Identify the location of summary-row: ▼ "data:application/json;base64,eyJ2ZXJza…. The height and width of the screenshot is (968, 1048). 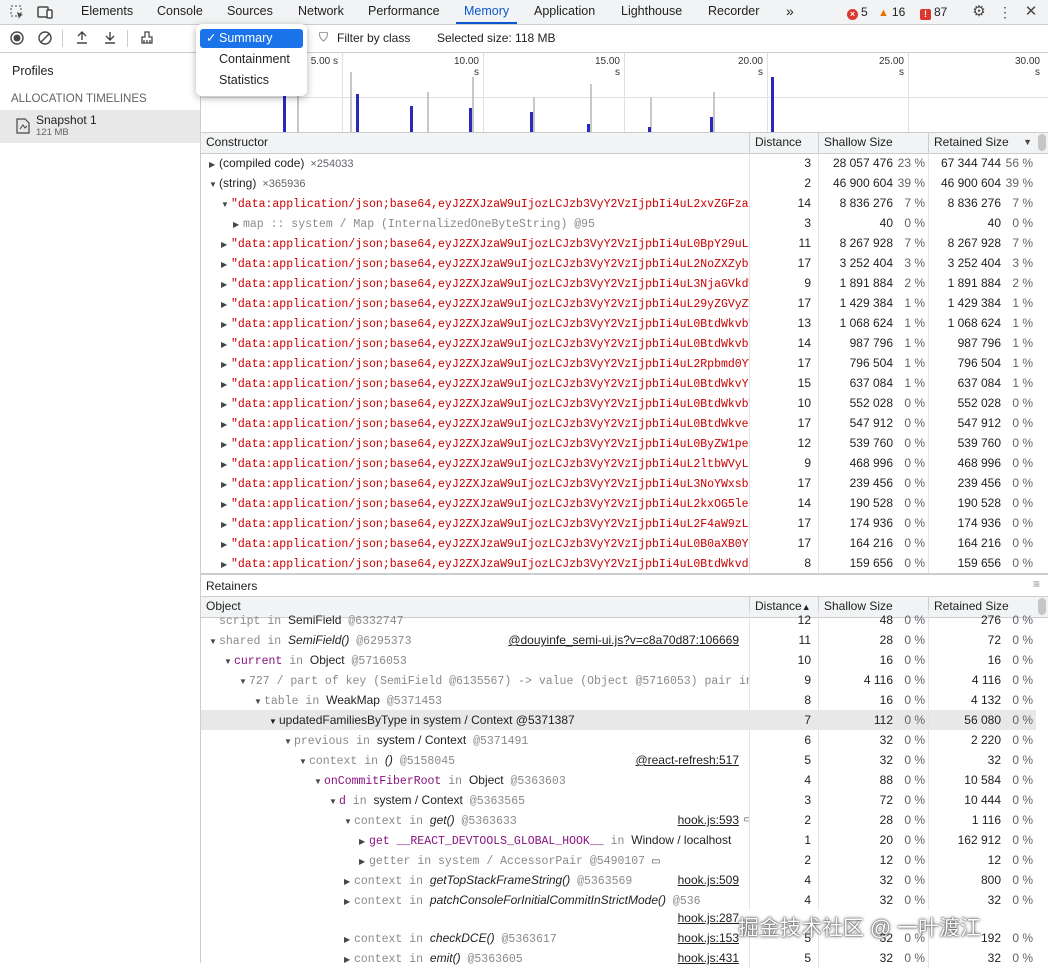
(618, 203).